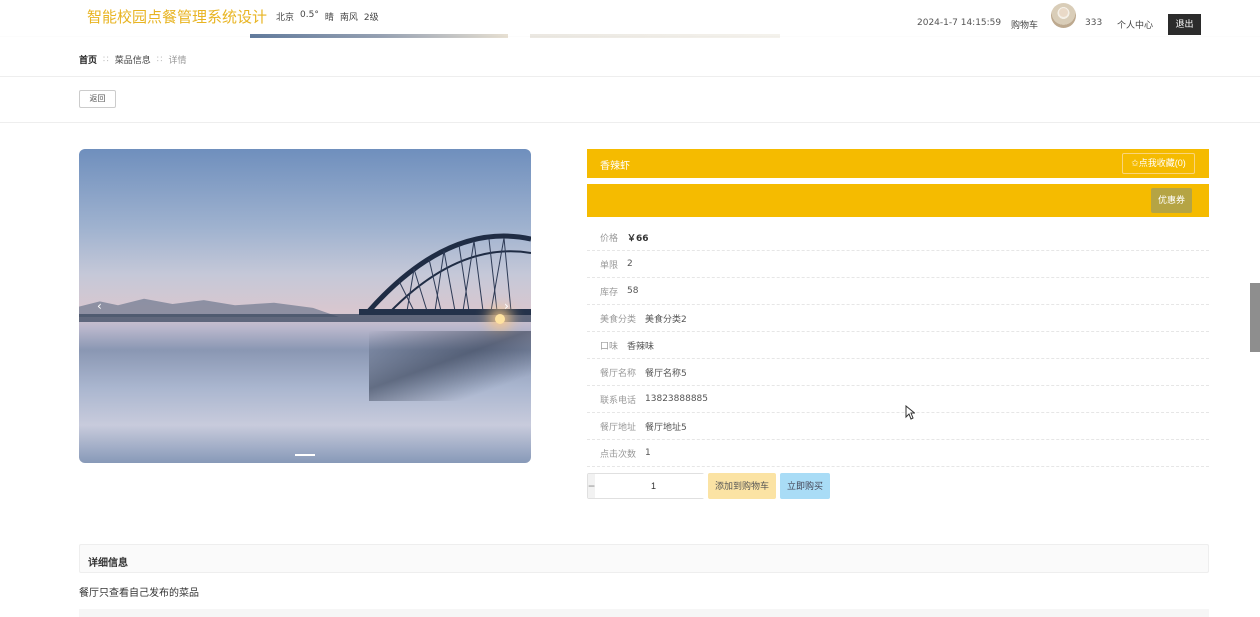 This screenshot has width=1260, height=617. I want to click on favorite-button: ✩点我收藏(0), so click(1158, 163).